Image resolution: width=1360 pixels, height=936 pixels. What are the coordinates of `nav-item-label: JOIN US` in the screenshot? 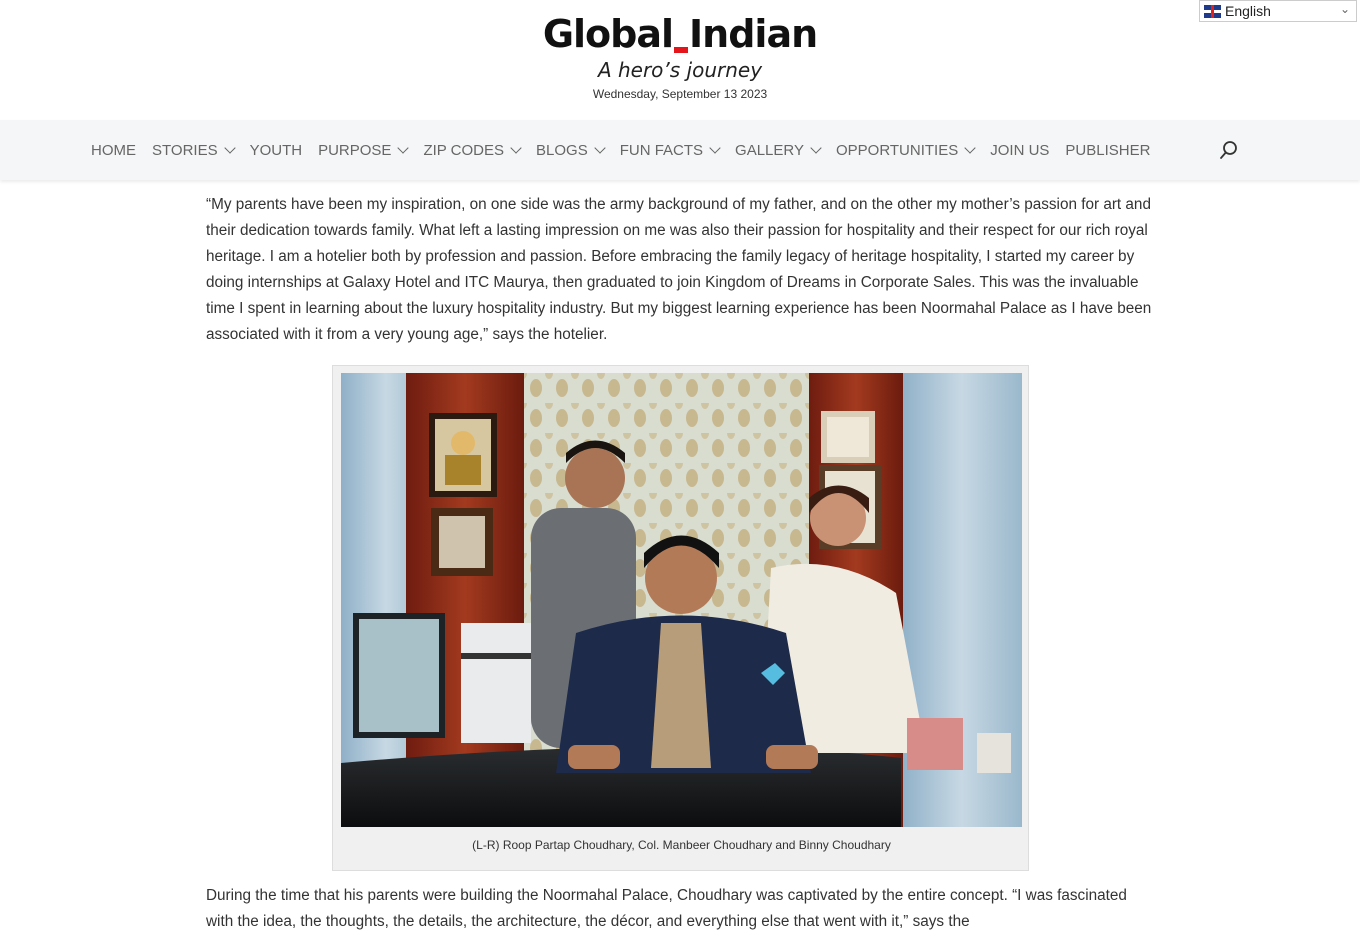 It's located at (1020, 150).